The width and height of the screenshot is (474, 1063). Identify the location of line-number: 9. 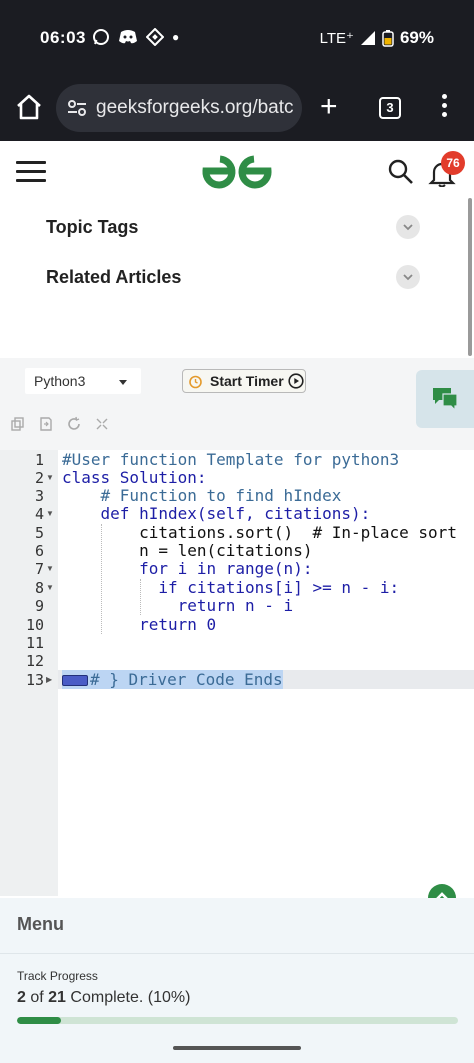
(39, 606).